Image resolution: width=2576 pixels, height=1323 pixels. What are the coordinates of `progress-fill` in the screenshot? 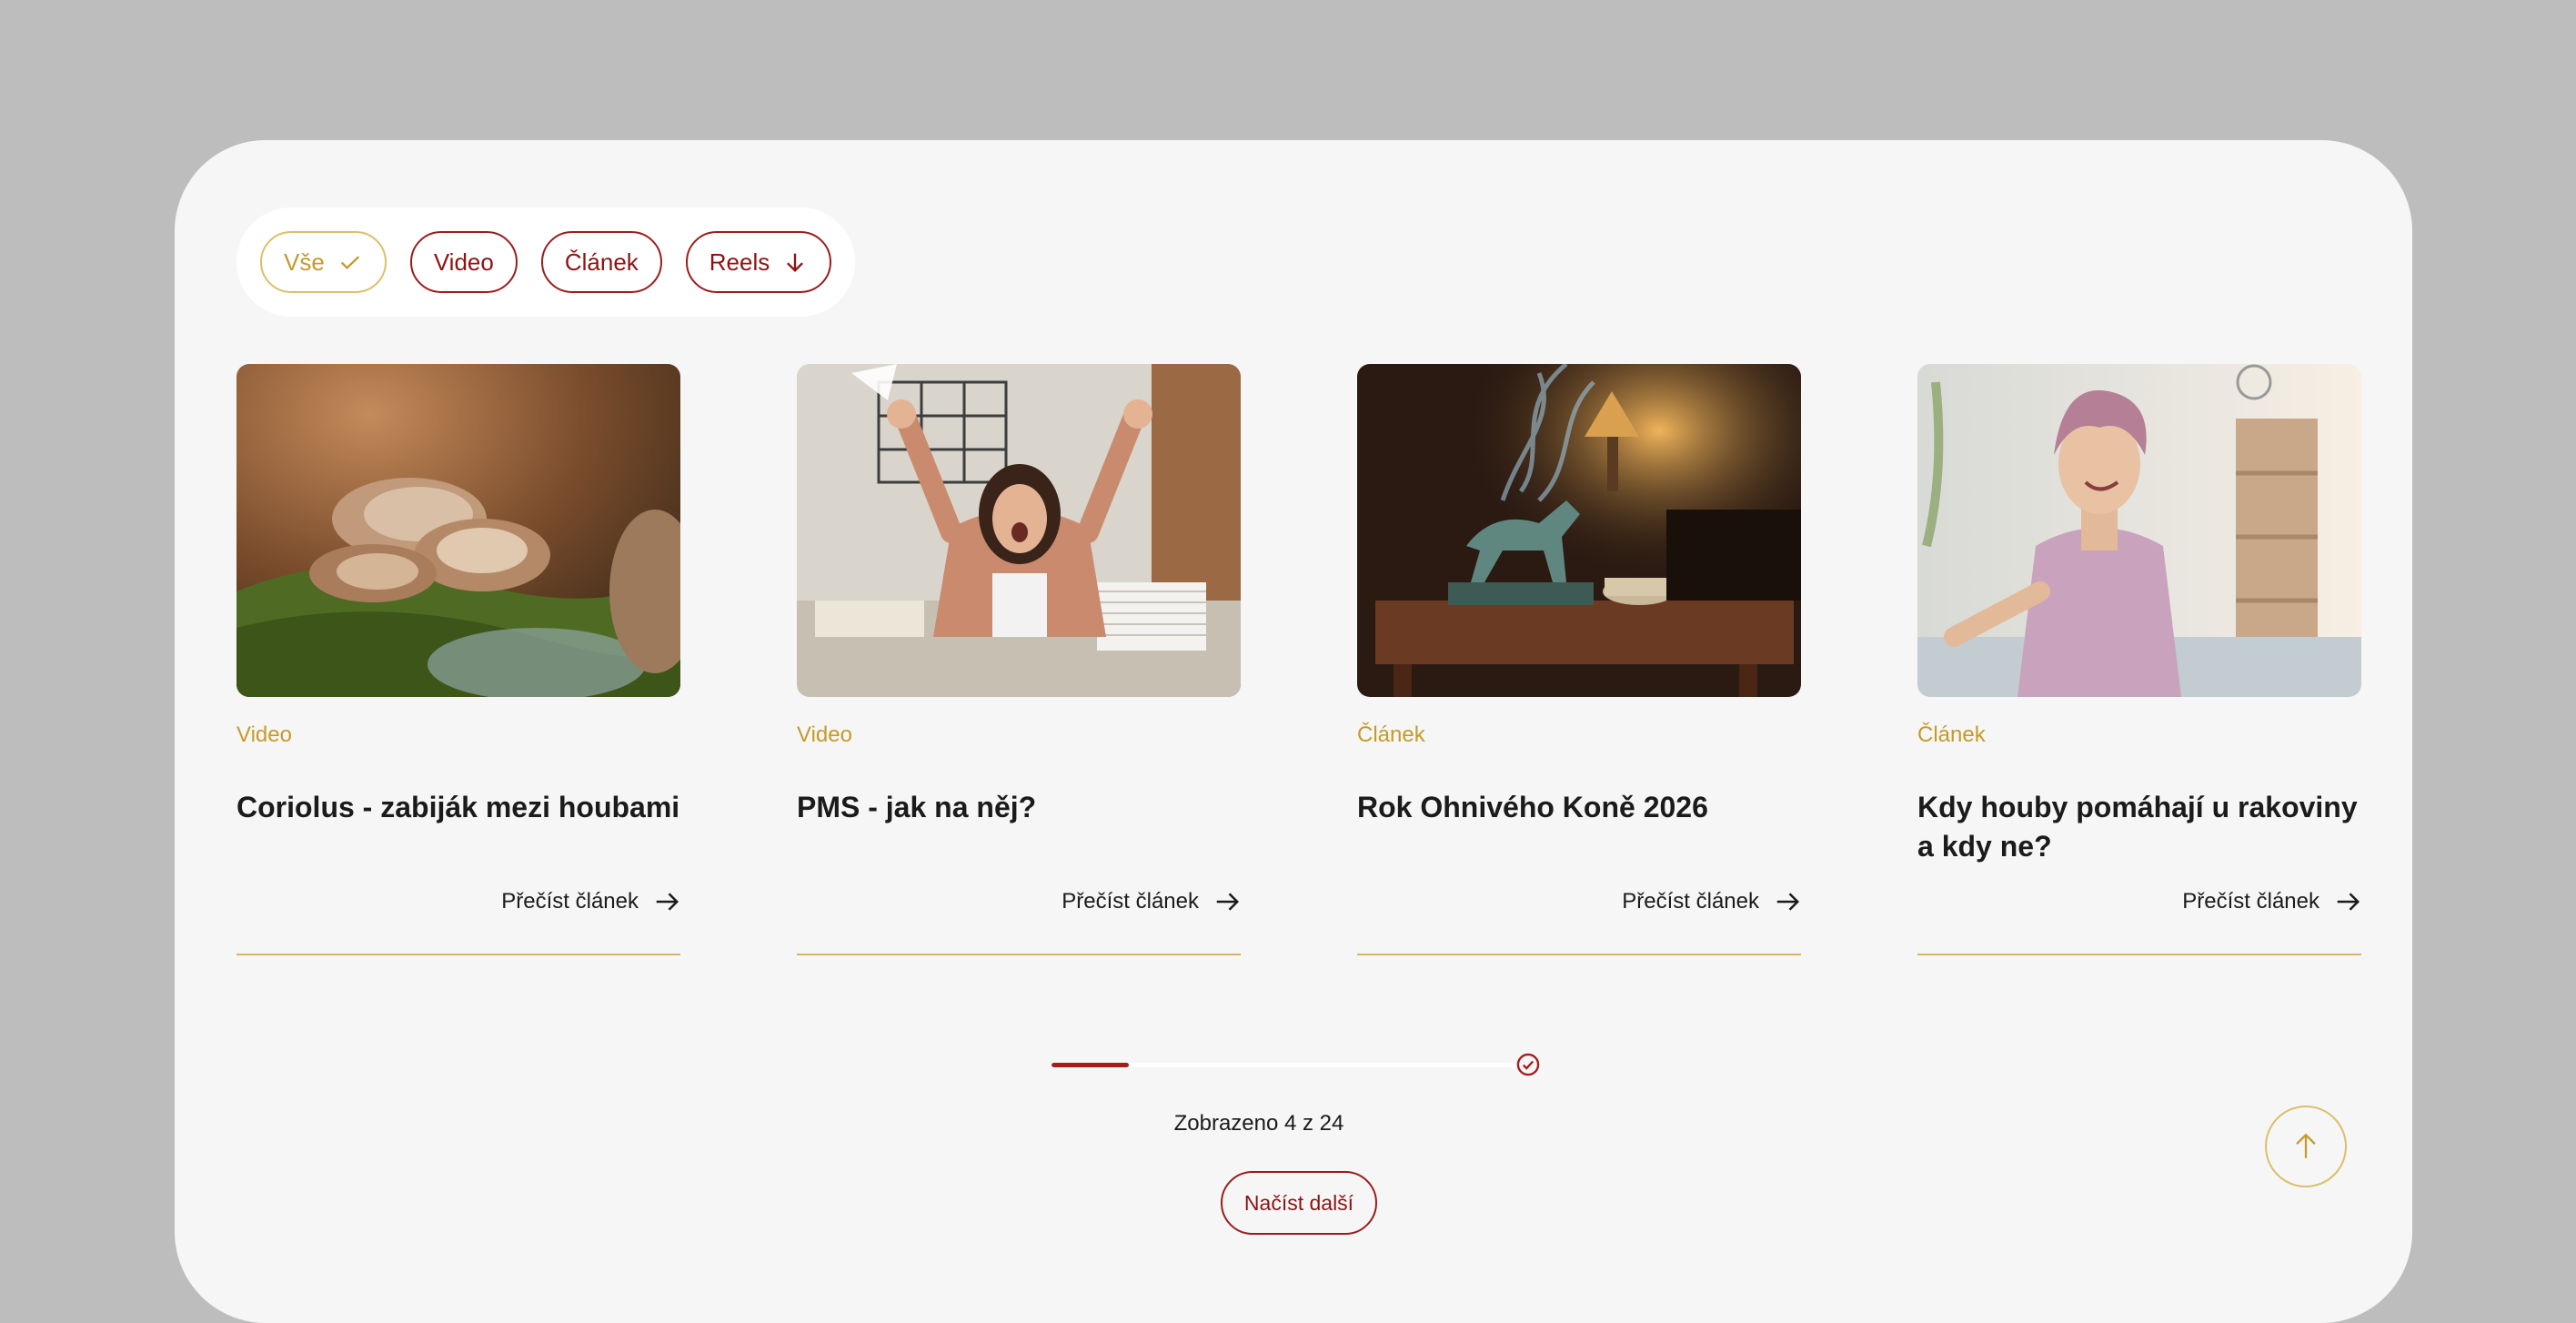 It's located at (1091, 1065).